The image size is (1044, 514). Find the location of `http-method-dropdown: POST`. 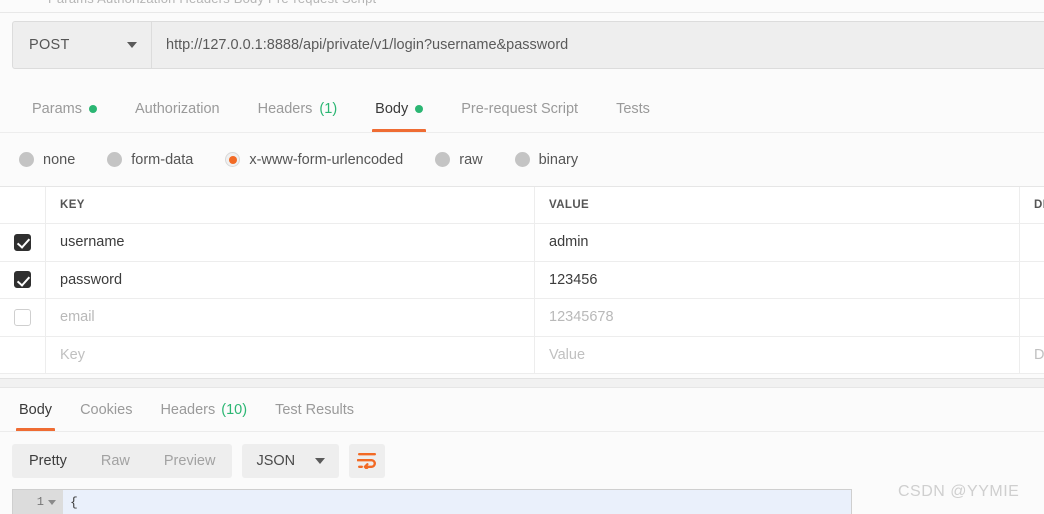

http-method-dropdown: POST is located at coordinates (82, 45).